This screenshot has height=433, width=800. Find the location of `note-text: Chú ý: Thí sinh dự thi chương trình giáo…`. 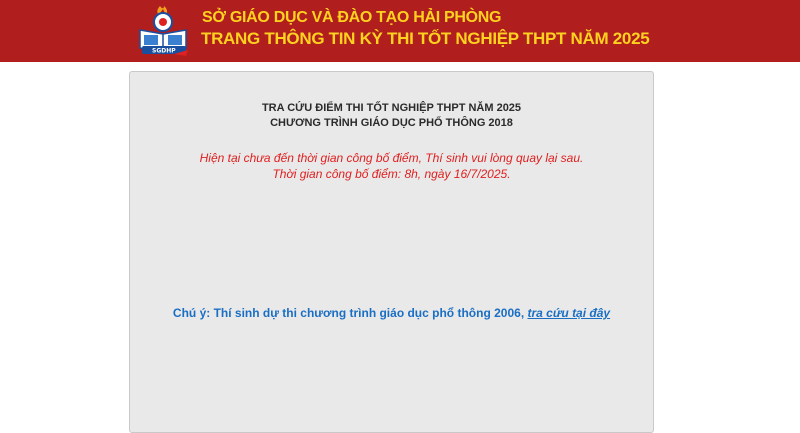

note-text: Chú ý: Thí sinh dự thi chương trình giáo… is located at coordinates (350, 313).